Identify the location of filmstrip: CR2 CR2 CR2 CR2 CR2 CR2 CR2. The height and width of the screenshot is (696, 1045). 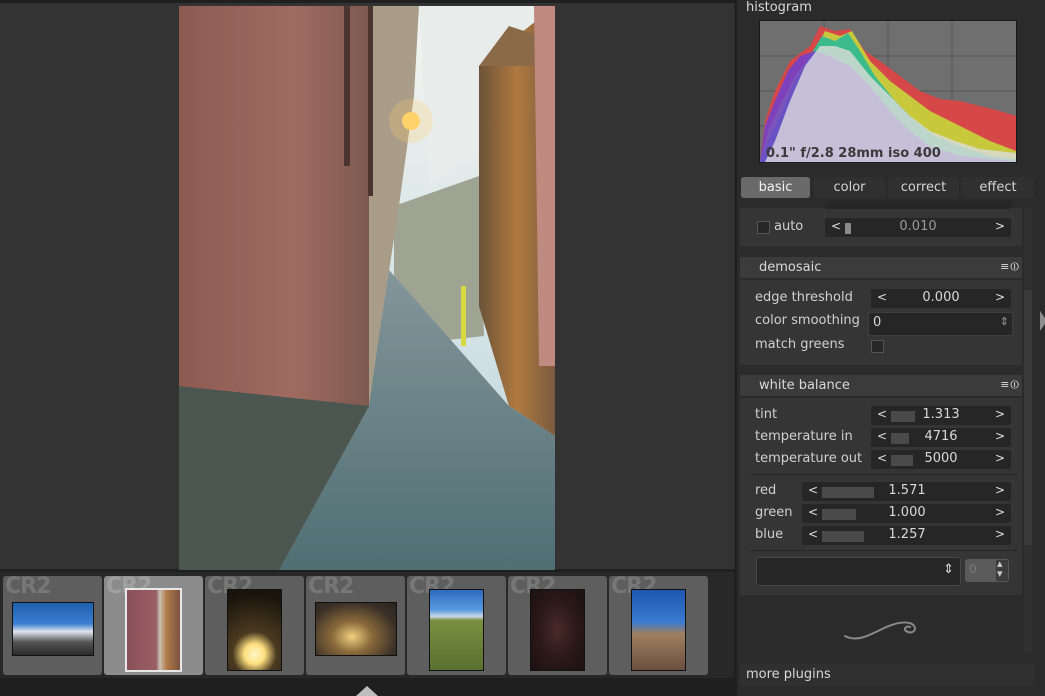
(367, 625).